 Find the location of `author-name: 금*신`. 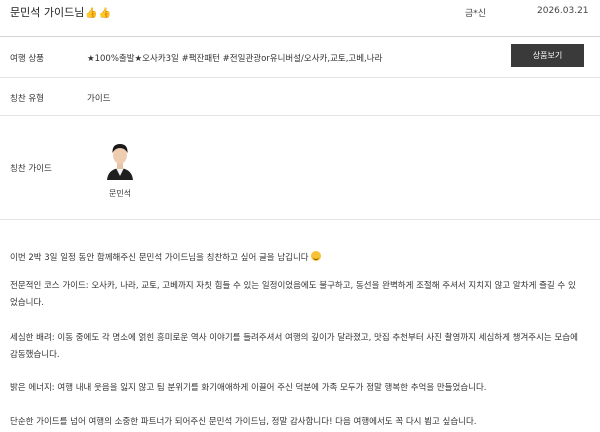

author-name: 금*신 is located at coordinates (476, 14).